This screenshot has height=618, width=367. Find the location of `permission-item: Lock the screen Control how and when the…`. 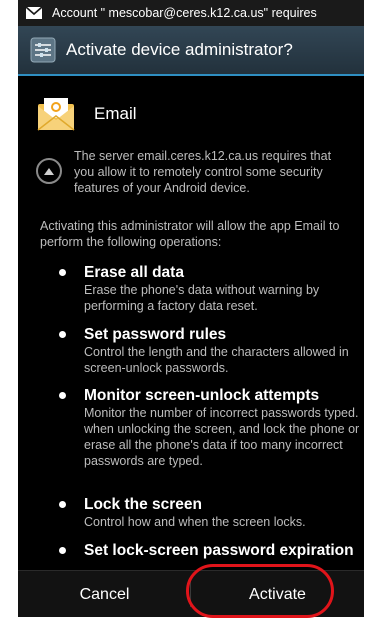

permission-item: Lock the screen Control how and when the… is located at coordinates (209, 513).